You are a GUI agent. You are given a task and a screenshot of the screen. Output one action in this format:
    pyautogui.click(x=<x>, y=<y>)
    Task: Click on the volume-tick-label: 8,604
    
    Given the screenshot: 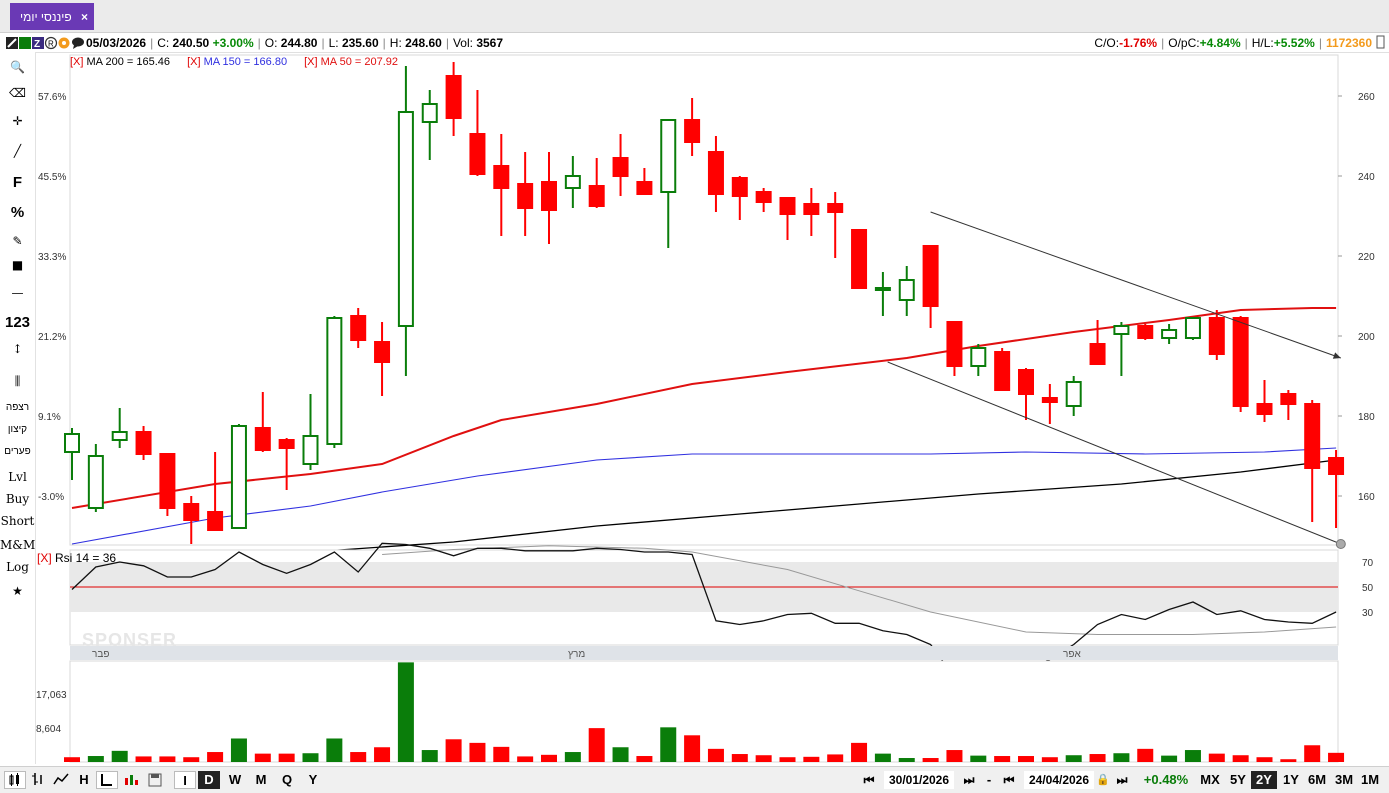 What is the action you would take?
    pyautogui.click(x=48, y=729)
    